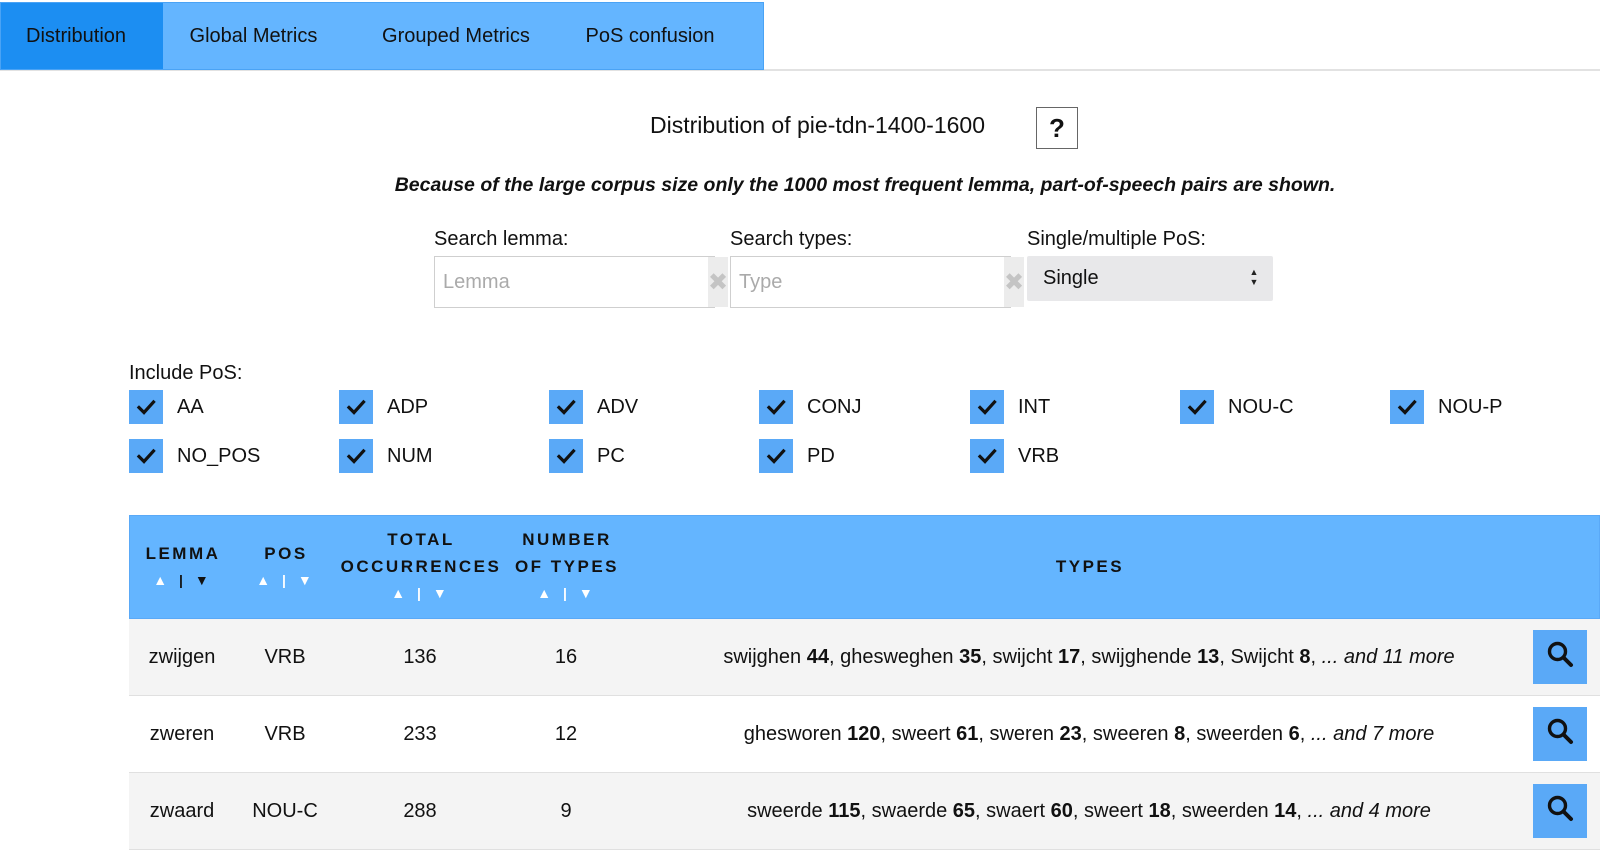 The width and height of the screenshot is (1600, 854). Describe the element at coordinates (1014, 456) in the screenshot. I see `pos-checkbox-vrb: VRB` at that location.